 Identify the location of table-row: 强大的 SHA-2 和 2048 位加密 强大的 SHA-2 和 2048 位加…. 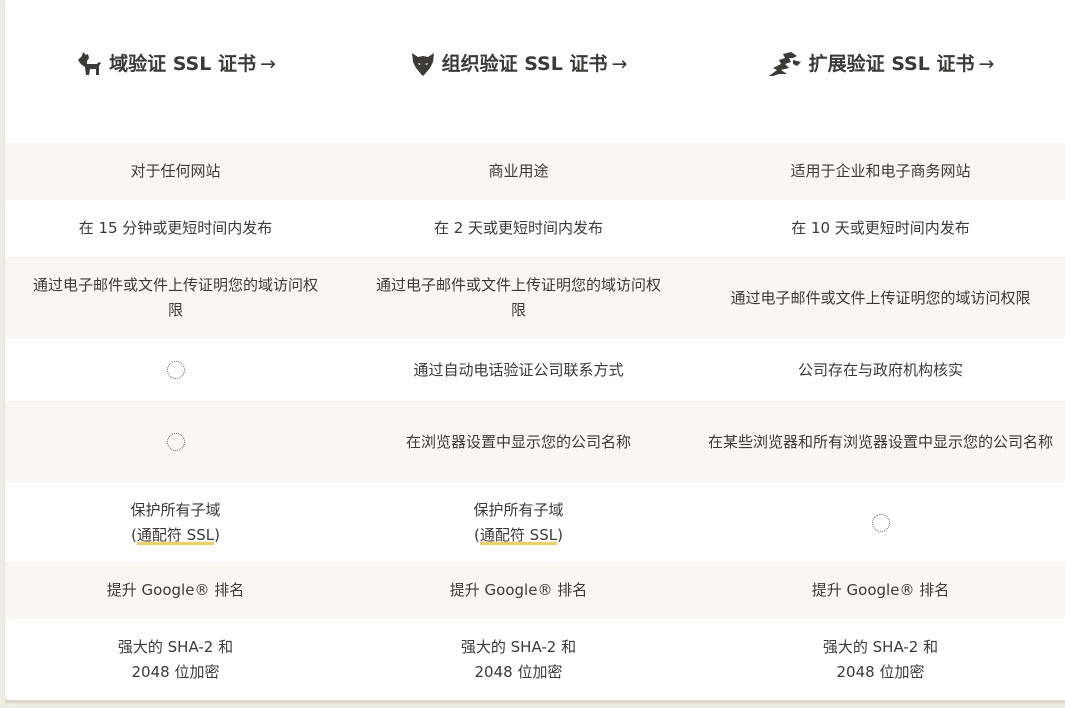
(535, 660).